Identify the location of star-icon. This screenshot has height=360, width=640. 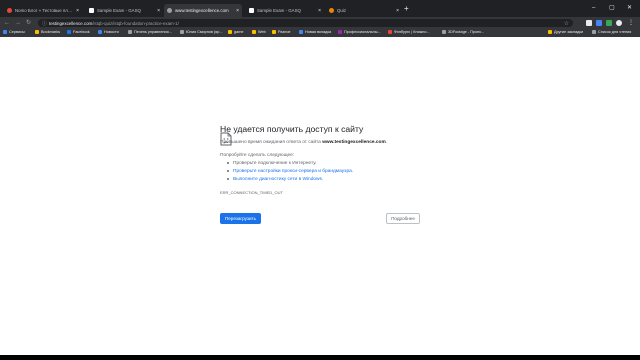
(37, 32).